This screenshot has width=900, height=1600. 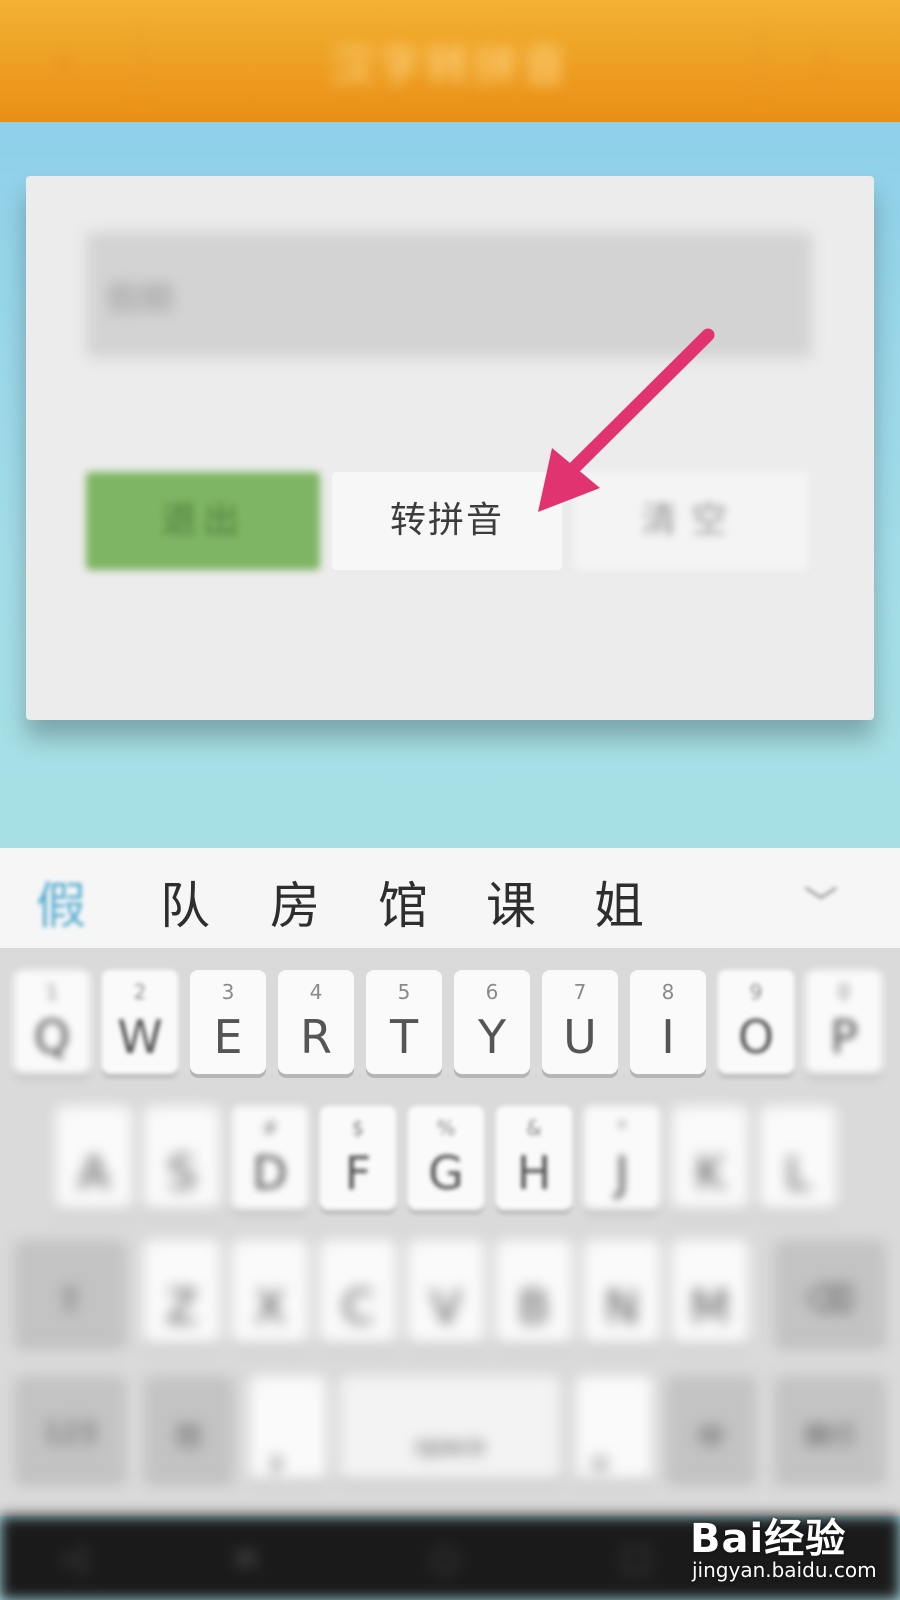 What do you see at coordinates (140, 992) in the screenshot?
I see `key-number: 2` at bounding box center [140, 992].